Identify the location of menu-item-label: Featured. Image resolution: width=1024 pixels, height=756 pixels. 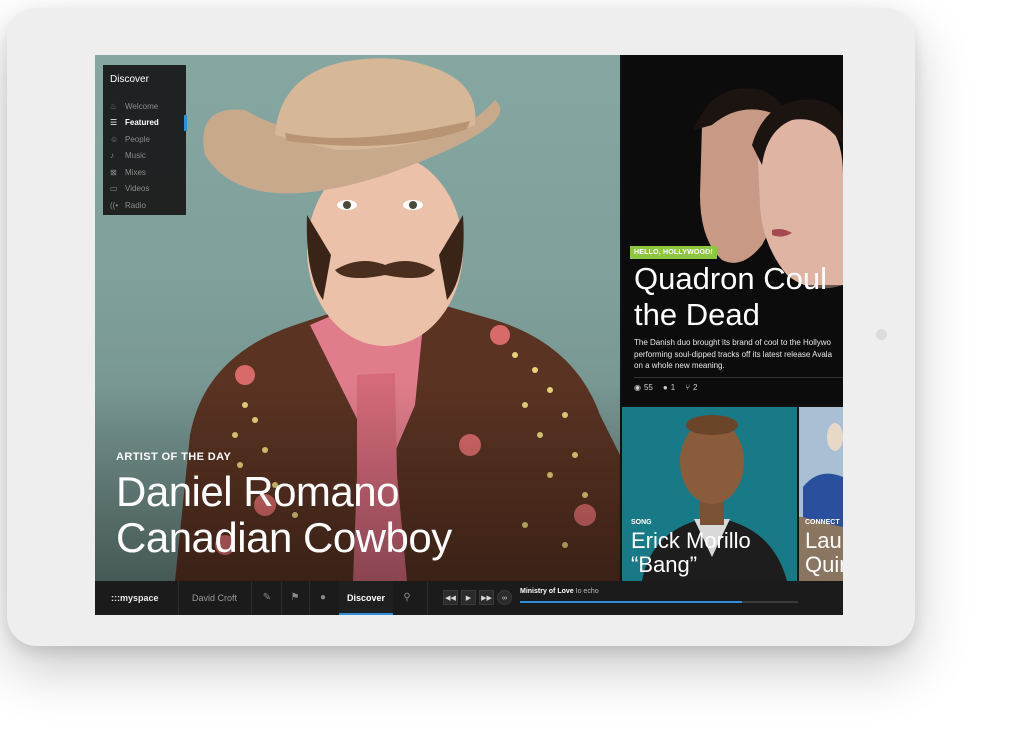
(142, 123).